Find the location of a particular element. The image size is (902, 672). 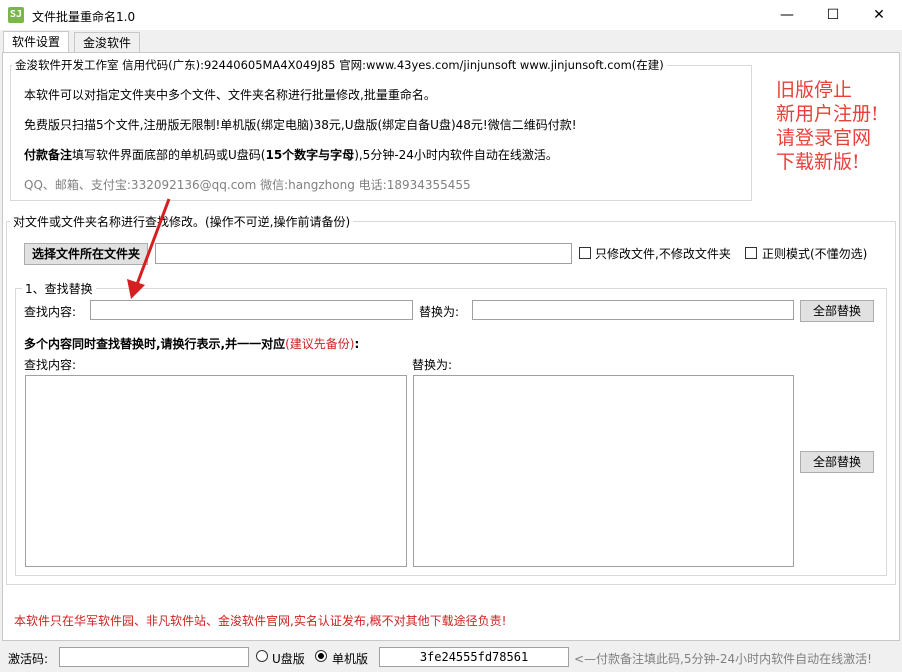

tab-jinjun-software: 金浚软件 is located at coordinates (107, 42).